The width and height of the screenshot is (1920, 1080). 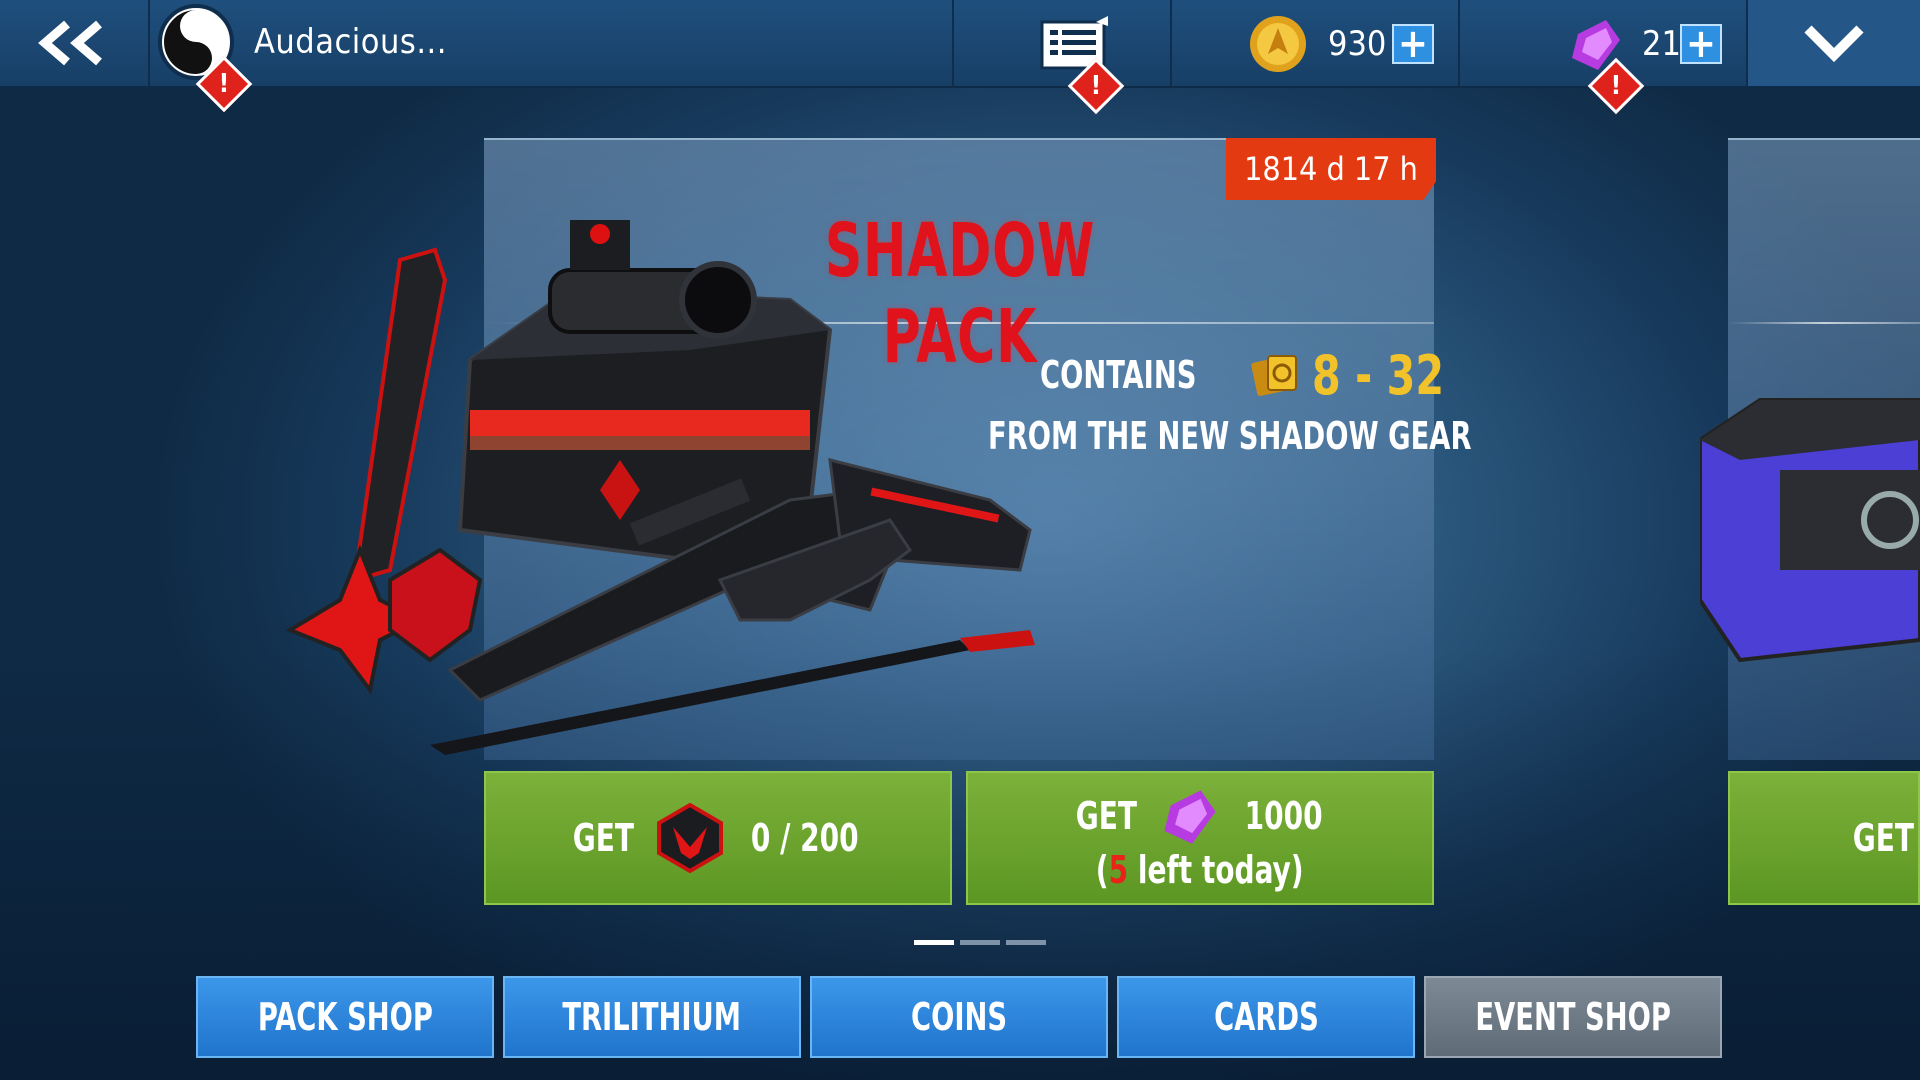 I want to click on shadow-emblem-icon, so click(x=689, y=838).